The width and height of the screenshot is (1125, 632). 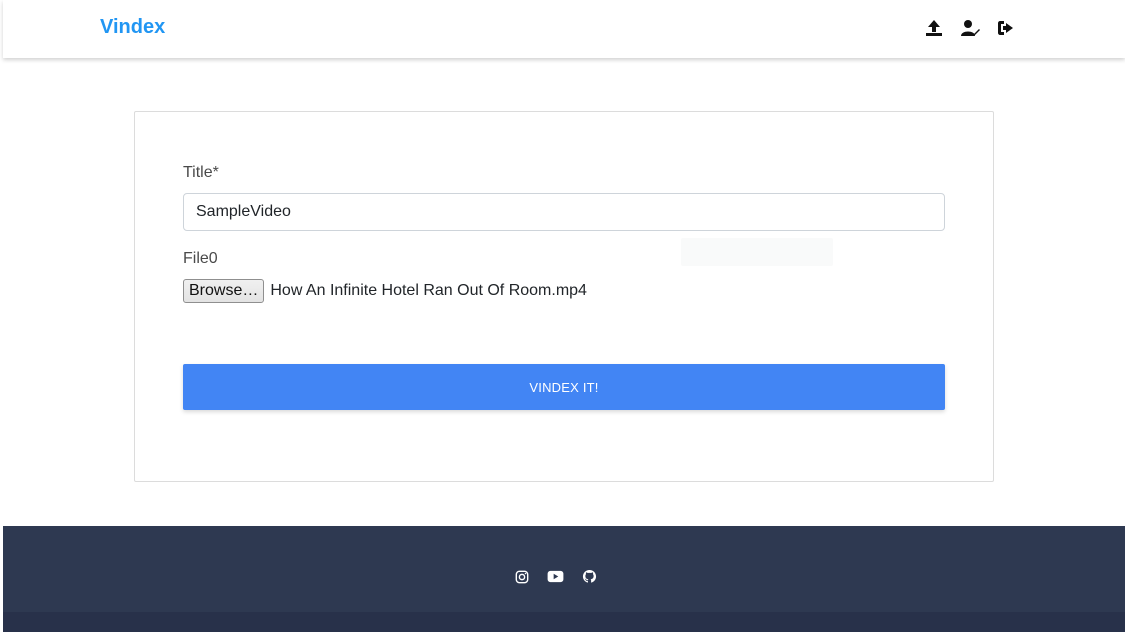 I want to click on brand-logo-link: Vindex, so click(x=132, y=27).